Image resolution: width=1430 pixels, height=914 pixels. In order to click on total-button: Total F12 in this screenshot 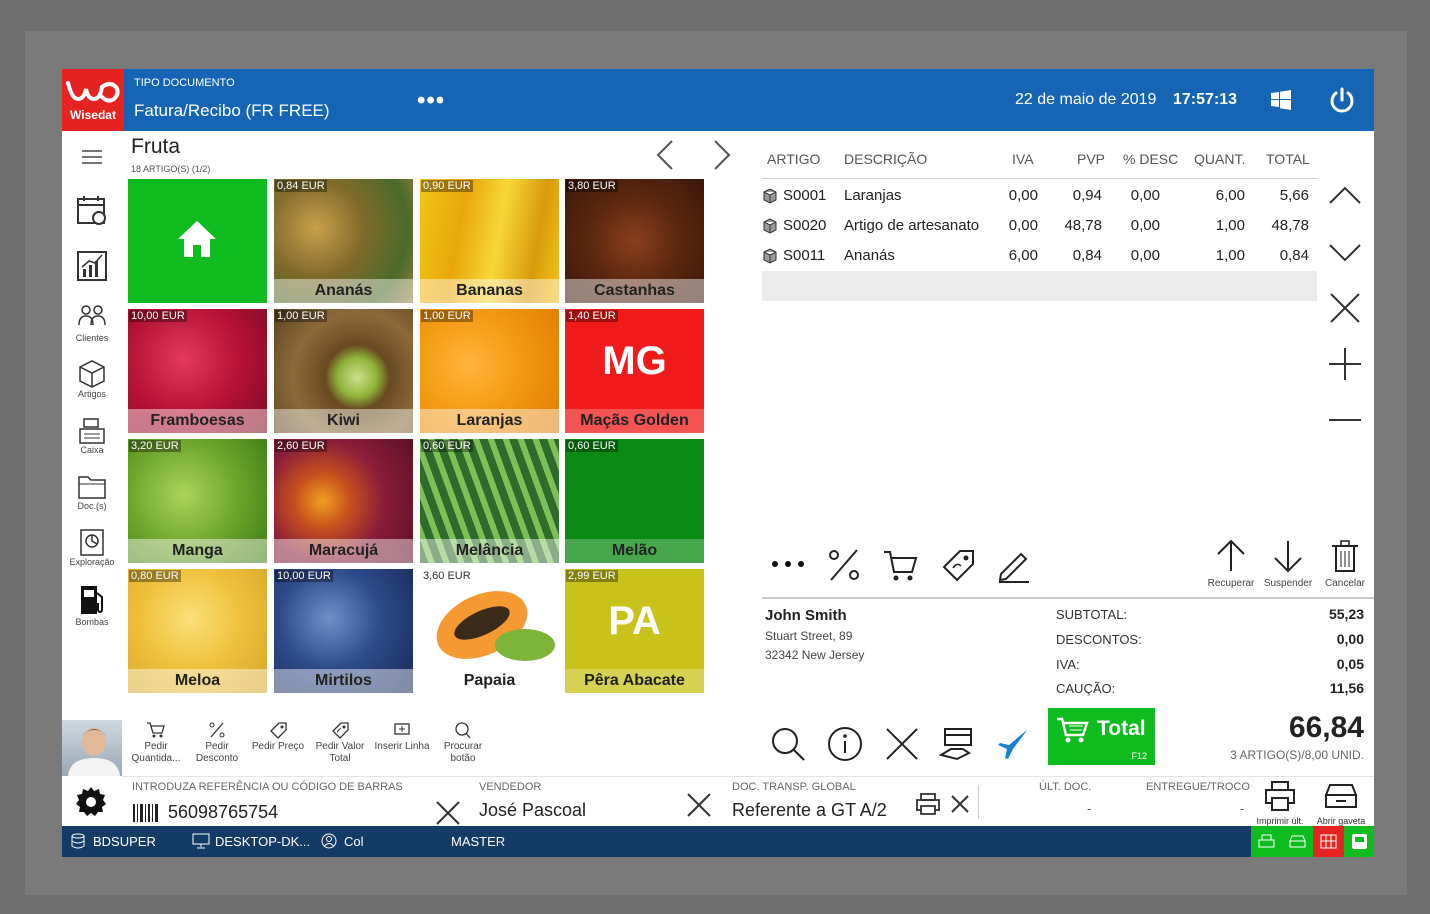, I will do `click(1101, 736)`.